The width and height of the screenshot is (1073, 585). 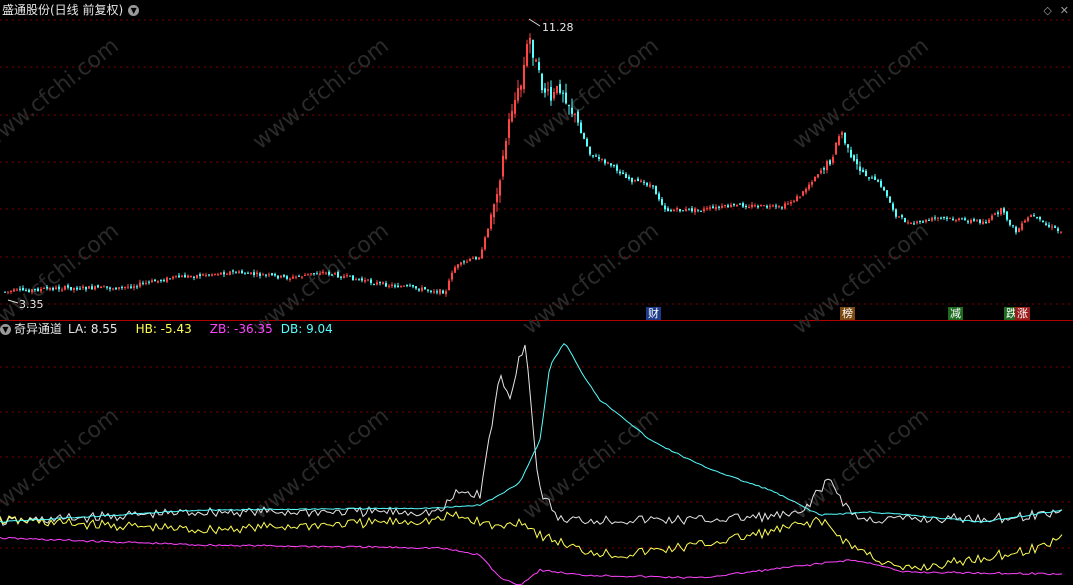 I want to click on window-controls: ◇ ✕, so click(x=1056, y=10).